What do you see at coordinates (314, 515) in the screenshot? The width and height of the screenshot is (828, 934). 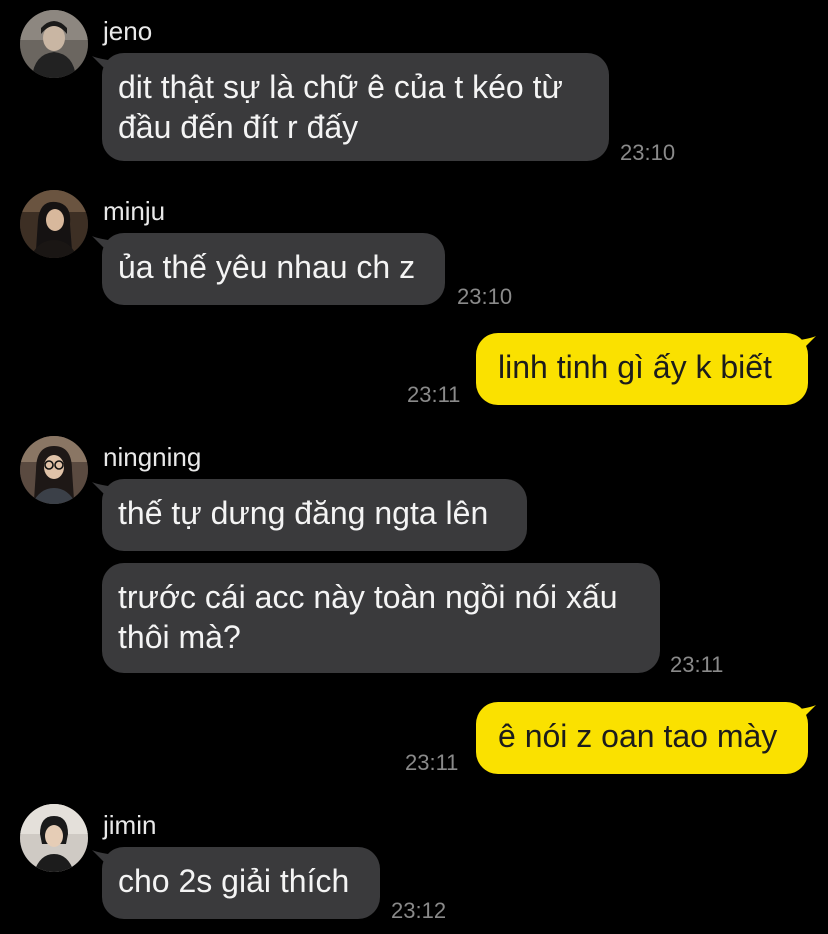 I see `message-bubble: thế tự dưng đăng ngta lên` at bounding box center [314, 515].